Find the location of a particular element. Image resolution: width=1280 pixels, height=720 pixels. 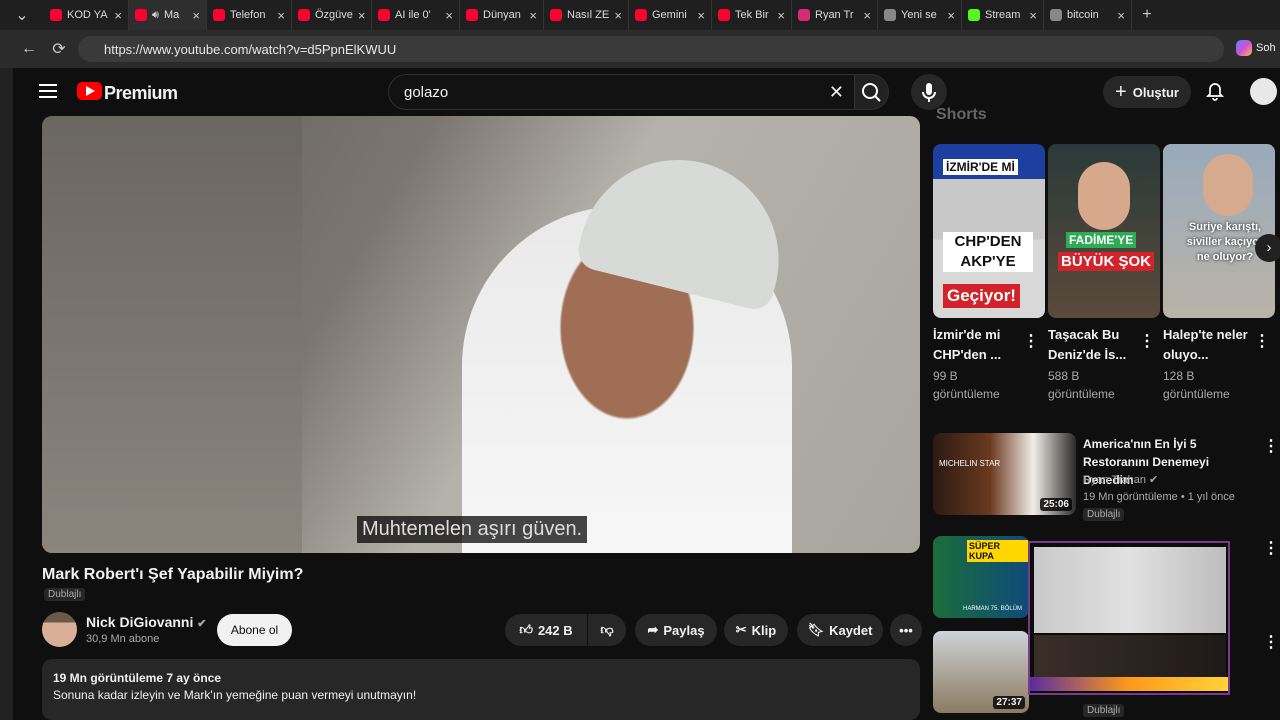

back-icon: ← is located at coordinates (29, 49).